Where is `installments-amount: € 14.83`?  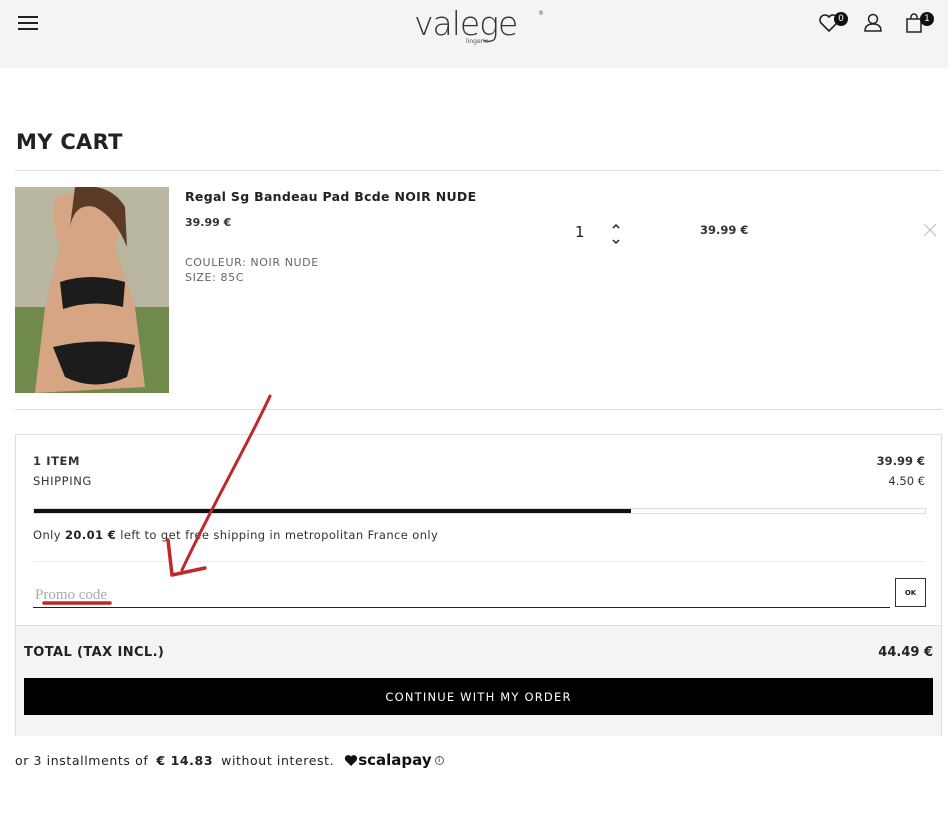
installments-amount: € 14.83 is located at coordinates (185, 760).